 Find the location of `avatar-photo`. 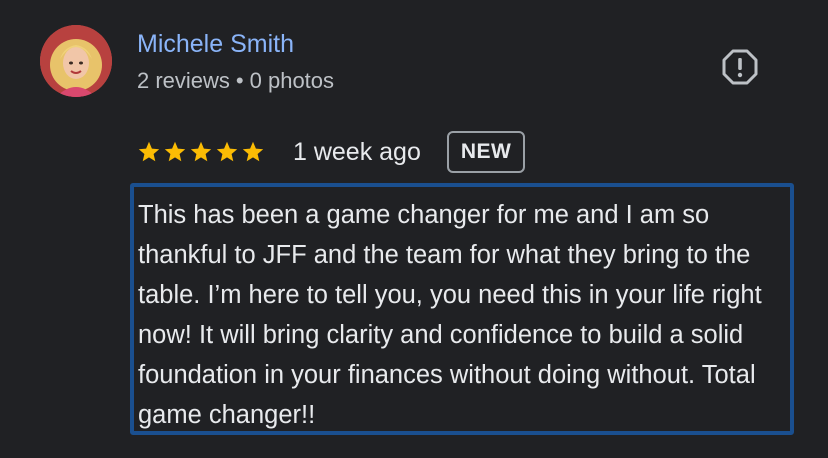

avatar-photo is located at coordinates (76, 61).